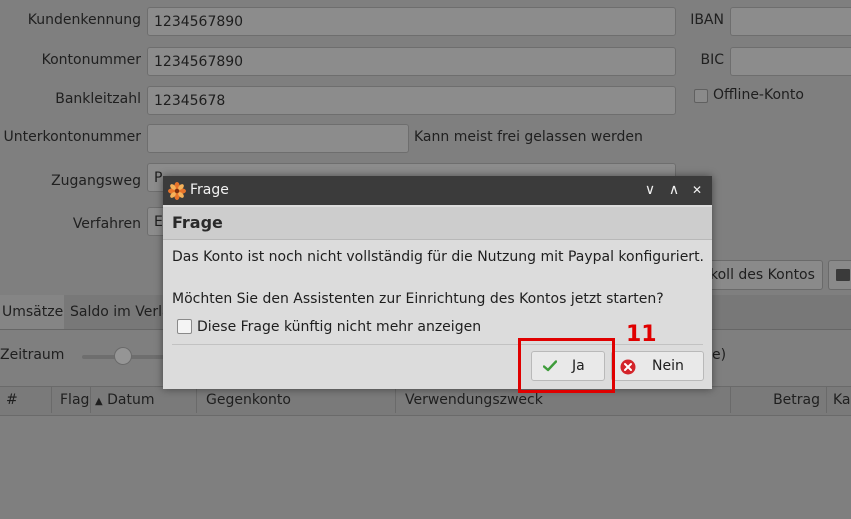  I want to click on zeitraum-suffix: e), so click(719, 355).